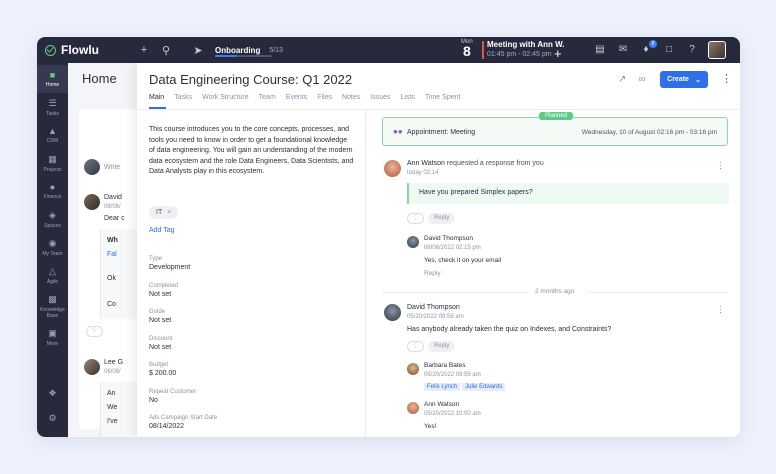 The width and height of the screenshot is (776, 474). I want to click on mail-icon: ✉, so click(623, 50).